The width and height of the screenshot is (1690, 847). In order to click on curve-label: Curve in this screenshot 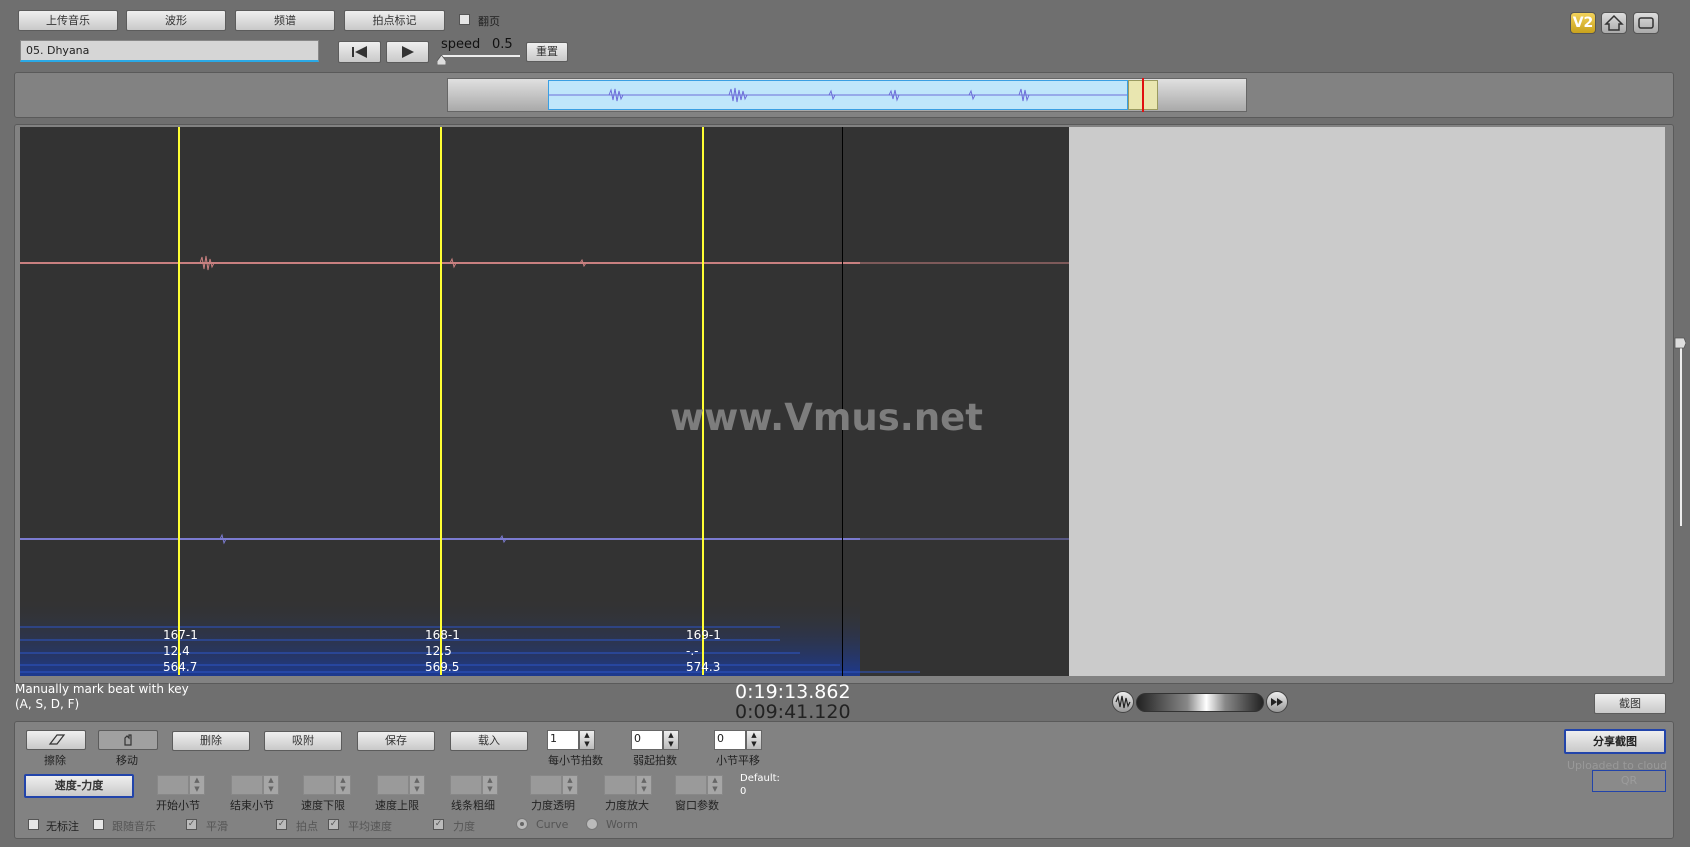, I will do `click(552, 824)`.